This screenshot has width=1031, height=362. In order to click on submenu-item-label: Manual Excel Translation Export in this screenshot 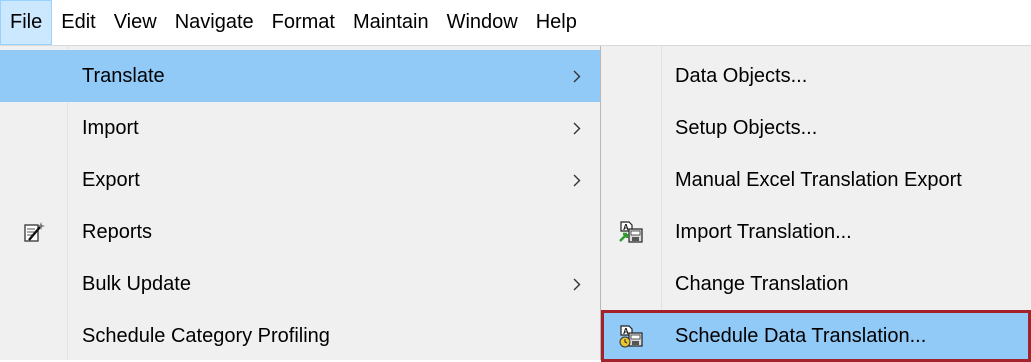, I will do `click(818, 179)`.